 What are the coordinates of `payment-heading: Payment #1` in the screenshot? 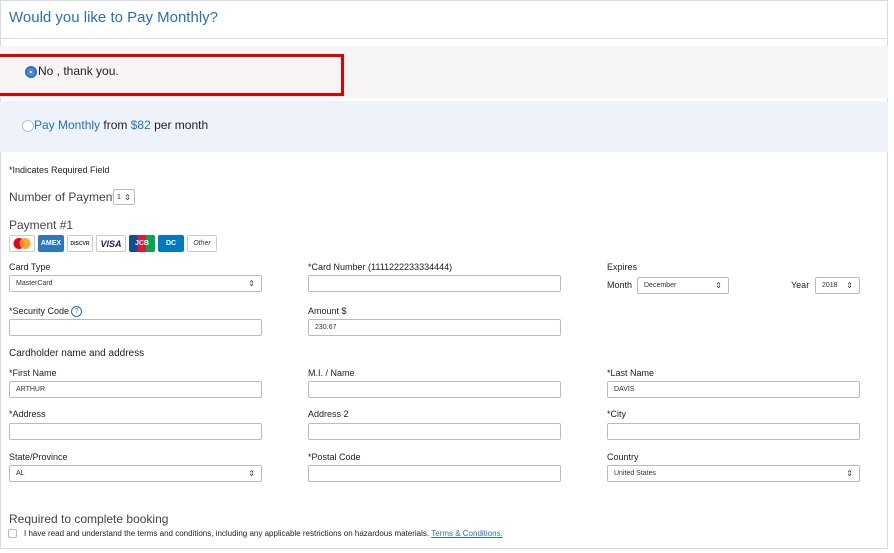 It's located at (41, 225).